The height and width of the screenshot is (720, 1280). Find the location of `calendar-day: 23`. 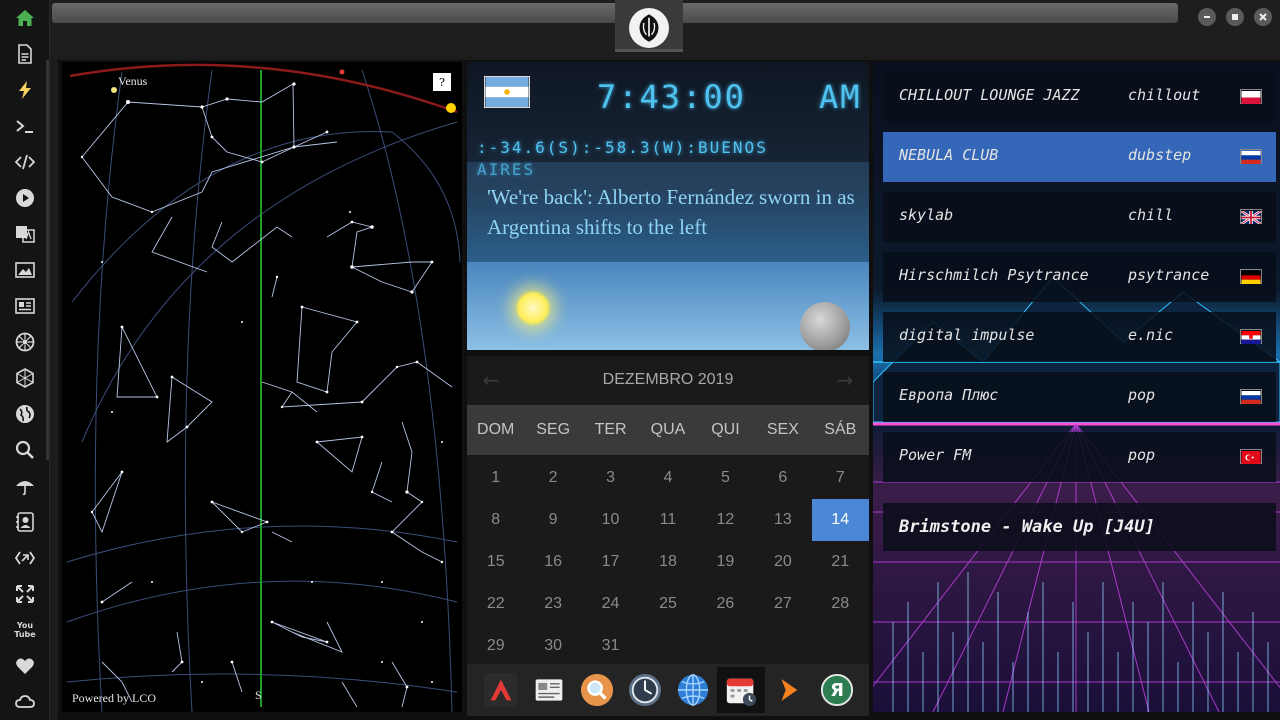

calendar-day: 23 is located at coordinates (552, 604).